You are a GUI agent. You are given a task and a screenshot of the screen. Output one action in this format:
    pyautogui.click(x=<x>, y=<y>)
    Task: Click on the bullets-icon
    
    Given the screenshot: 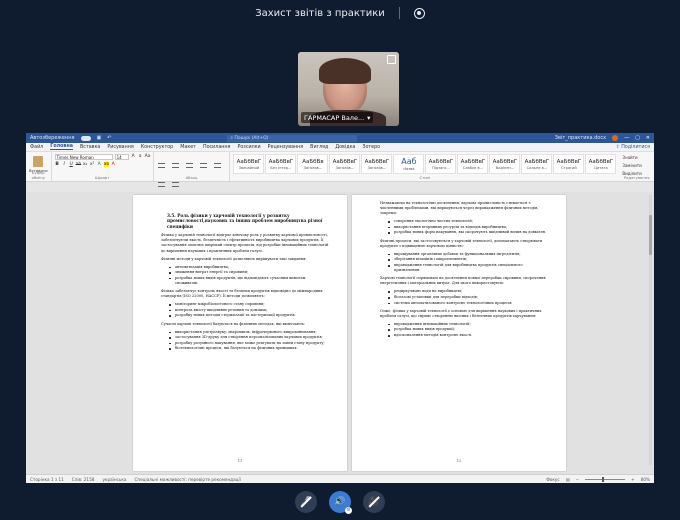 What is the action you would take?
    pyautogui.click(x=161, y=165)
    